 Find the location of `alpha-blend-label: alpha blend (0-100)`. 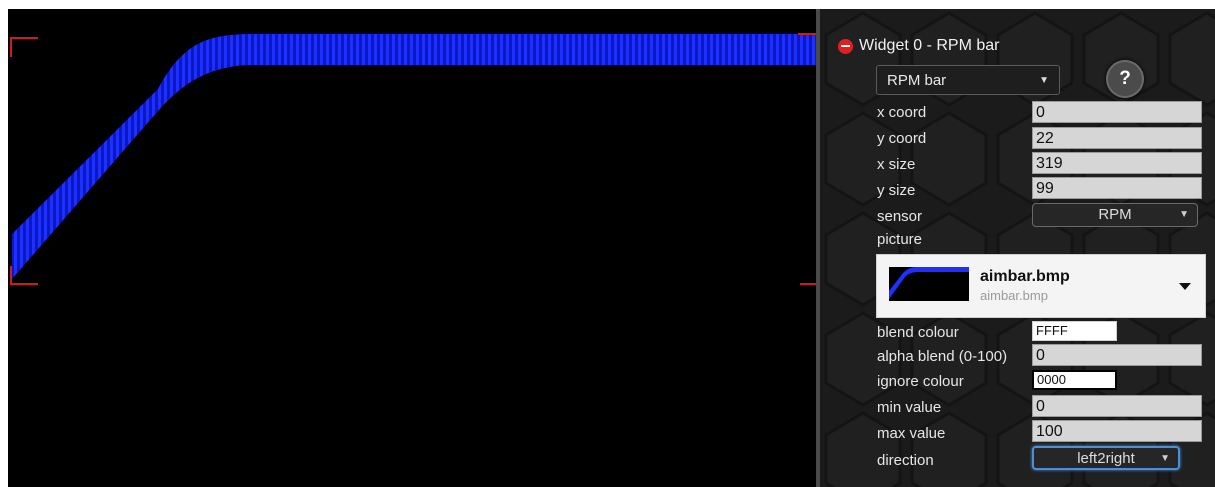

alpha-blend-label: alpha blend (0-100) is located at coordinates (942, 356).